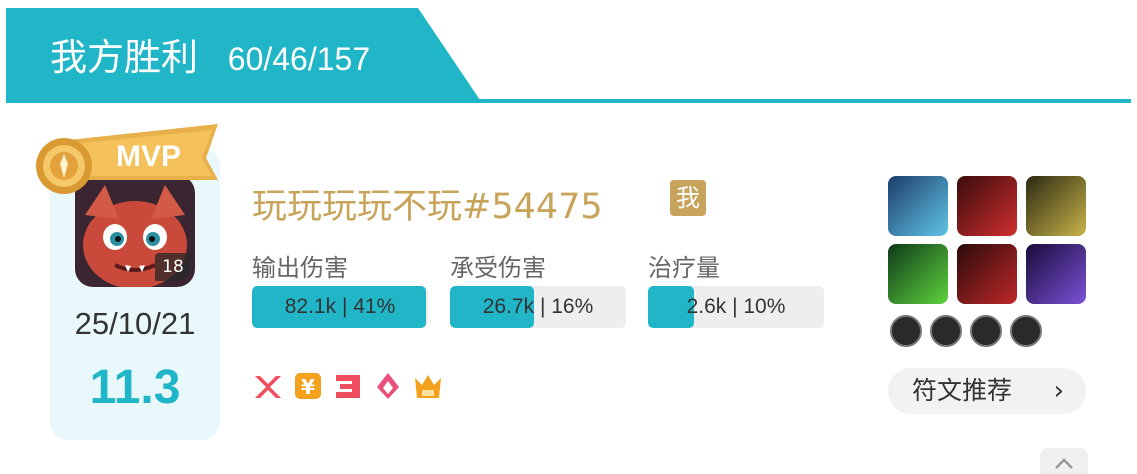 The height and width of the screenshot is (474, 1137). What do you see at coordinates (427, 203) in the screenshot?
I see `player-name: 玩玩玩玩不玩#54475` at bounding box center [427, 203].